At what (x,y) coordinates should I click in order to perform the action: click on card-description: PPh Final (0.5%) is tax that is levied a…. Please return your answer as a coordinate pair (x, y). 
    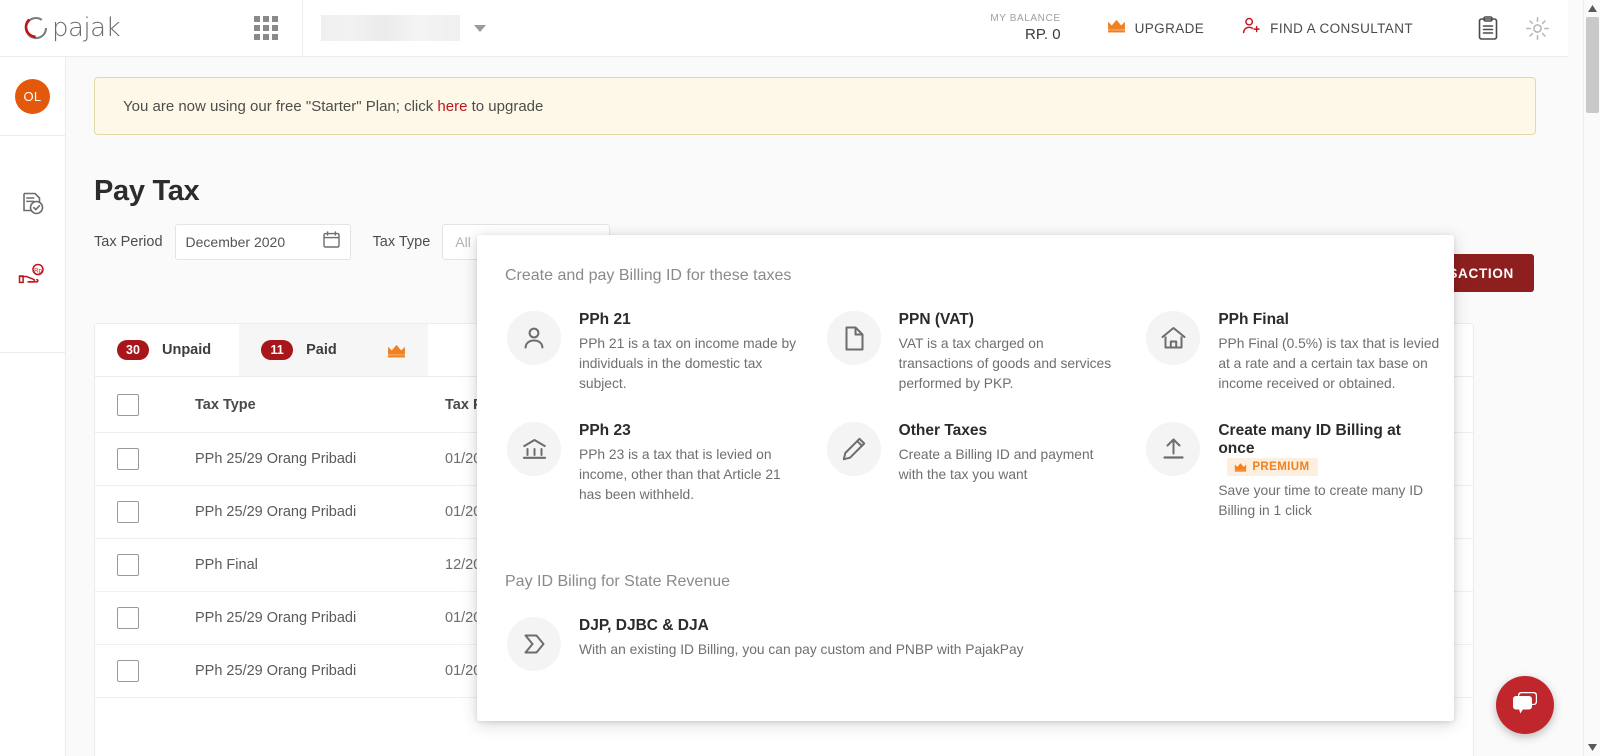
    Looking at the image, I should click on (1329, 363).